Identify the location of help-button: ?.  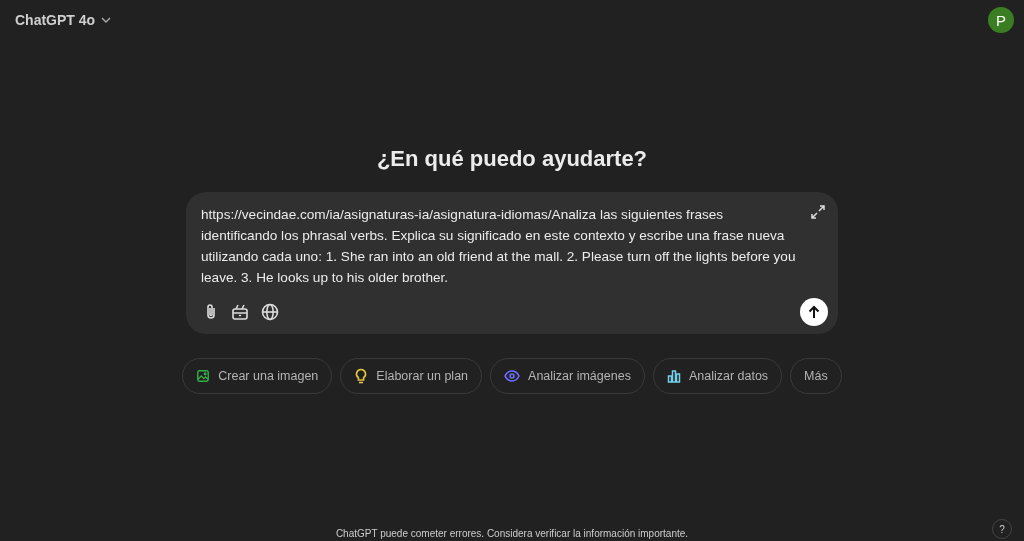
(1002, 529).